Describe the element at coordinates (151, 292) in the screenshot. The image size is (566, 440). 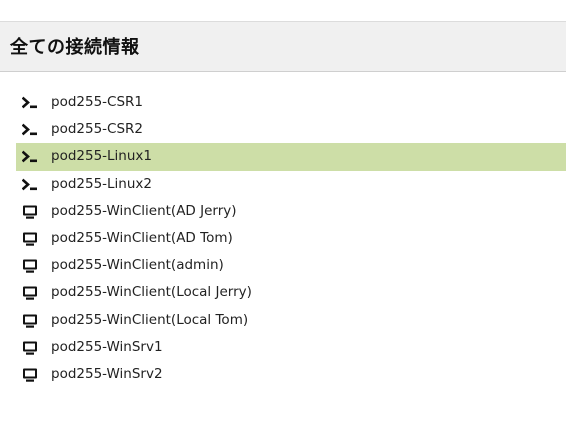
I see `connection-label: pod255-WinClient(Local Jerry)` at that location.